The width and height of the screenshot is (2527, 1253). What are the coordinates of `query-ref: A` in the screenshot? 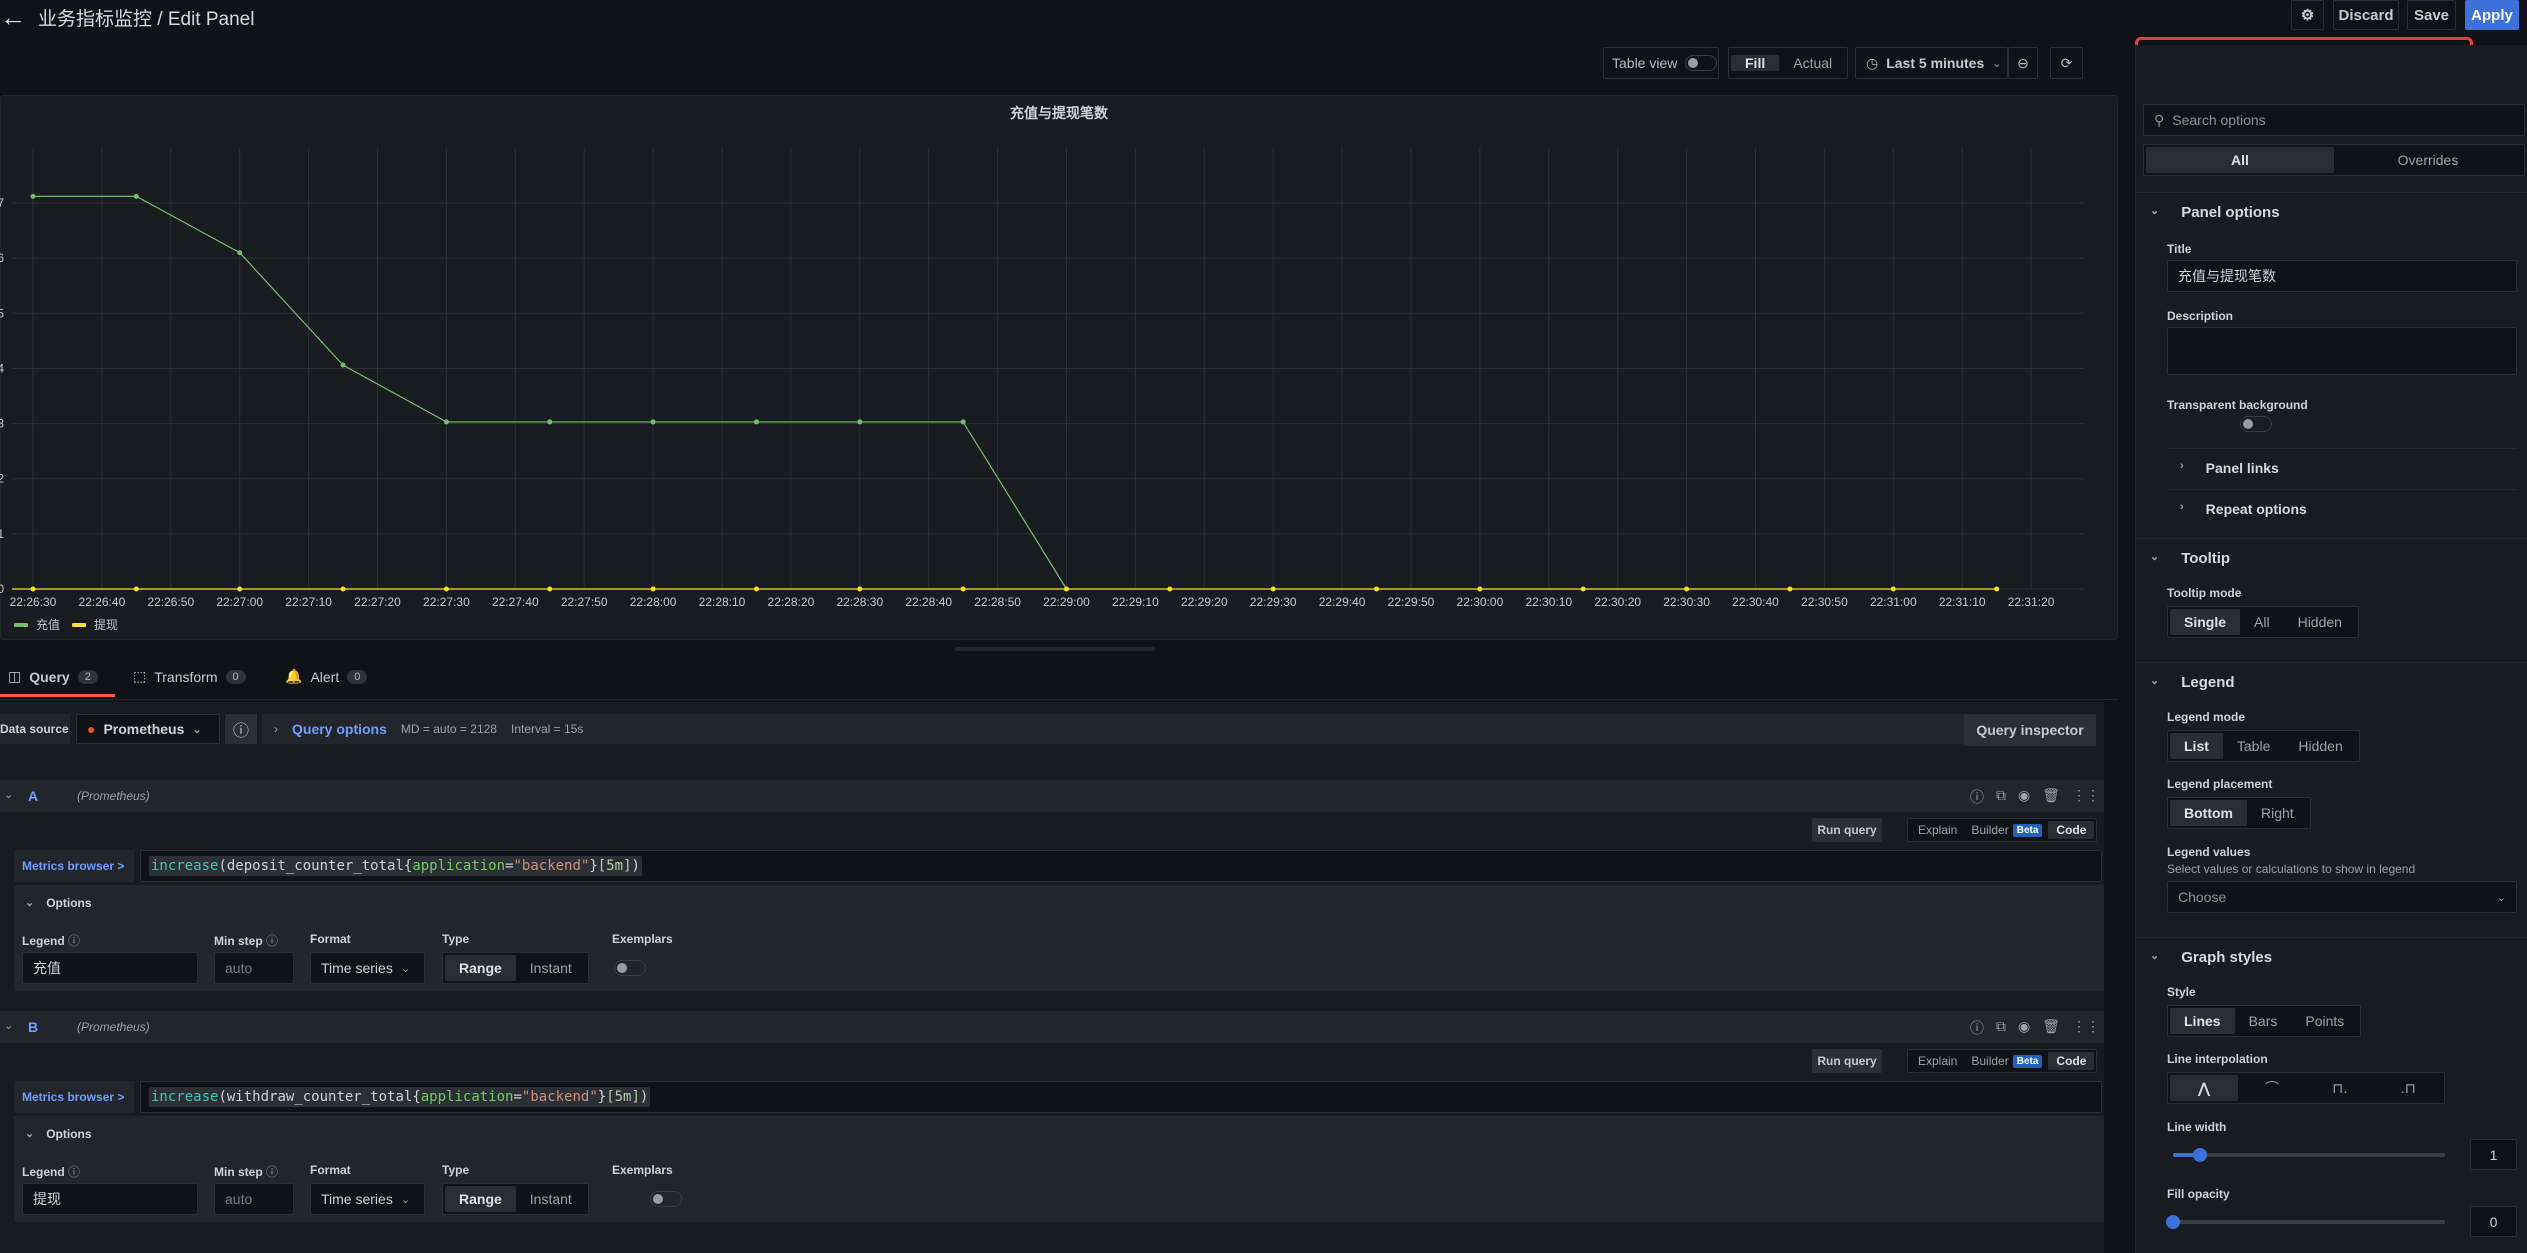 It's located at (33, 796).